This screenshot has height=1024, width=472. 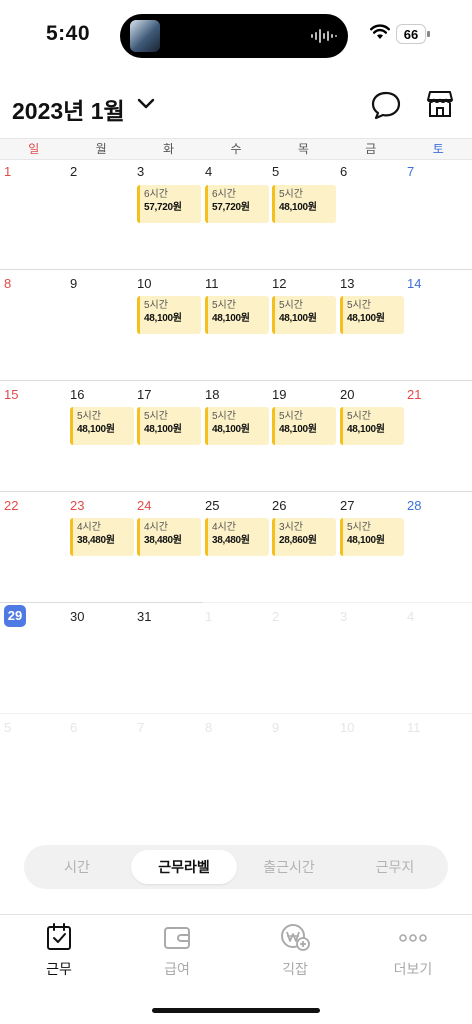 What do you see at coordinates (144, 394) in the screenshot?
I see `calendar-day: 17` at bounding box center [144, 394].